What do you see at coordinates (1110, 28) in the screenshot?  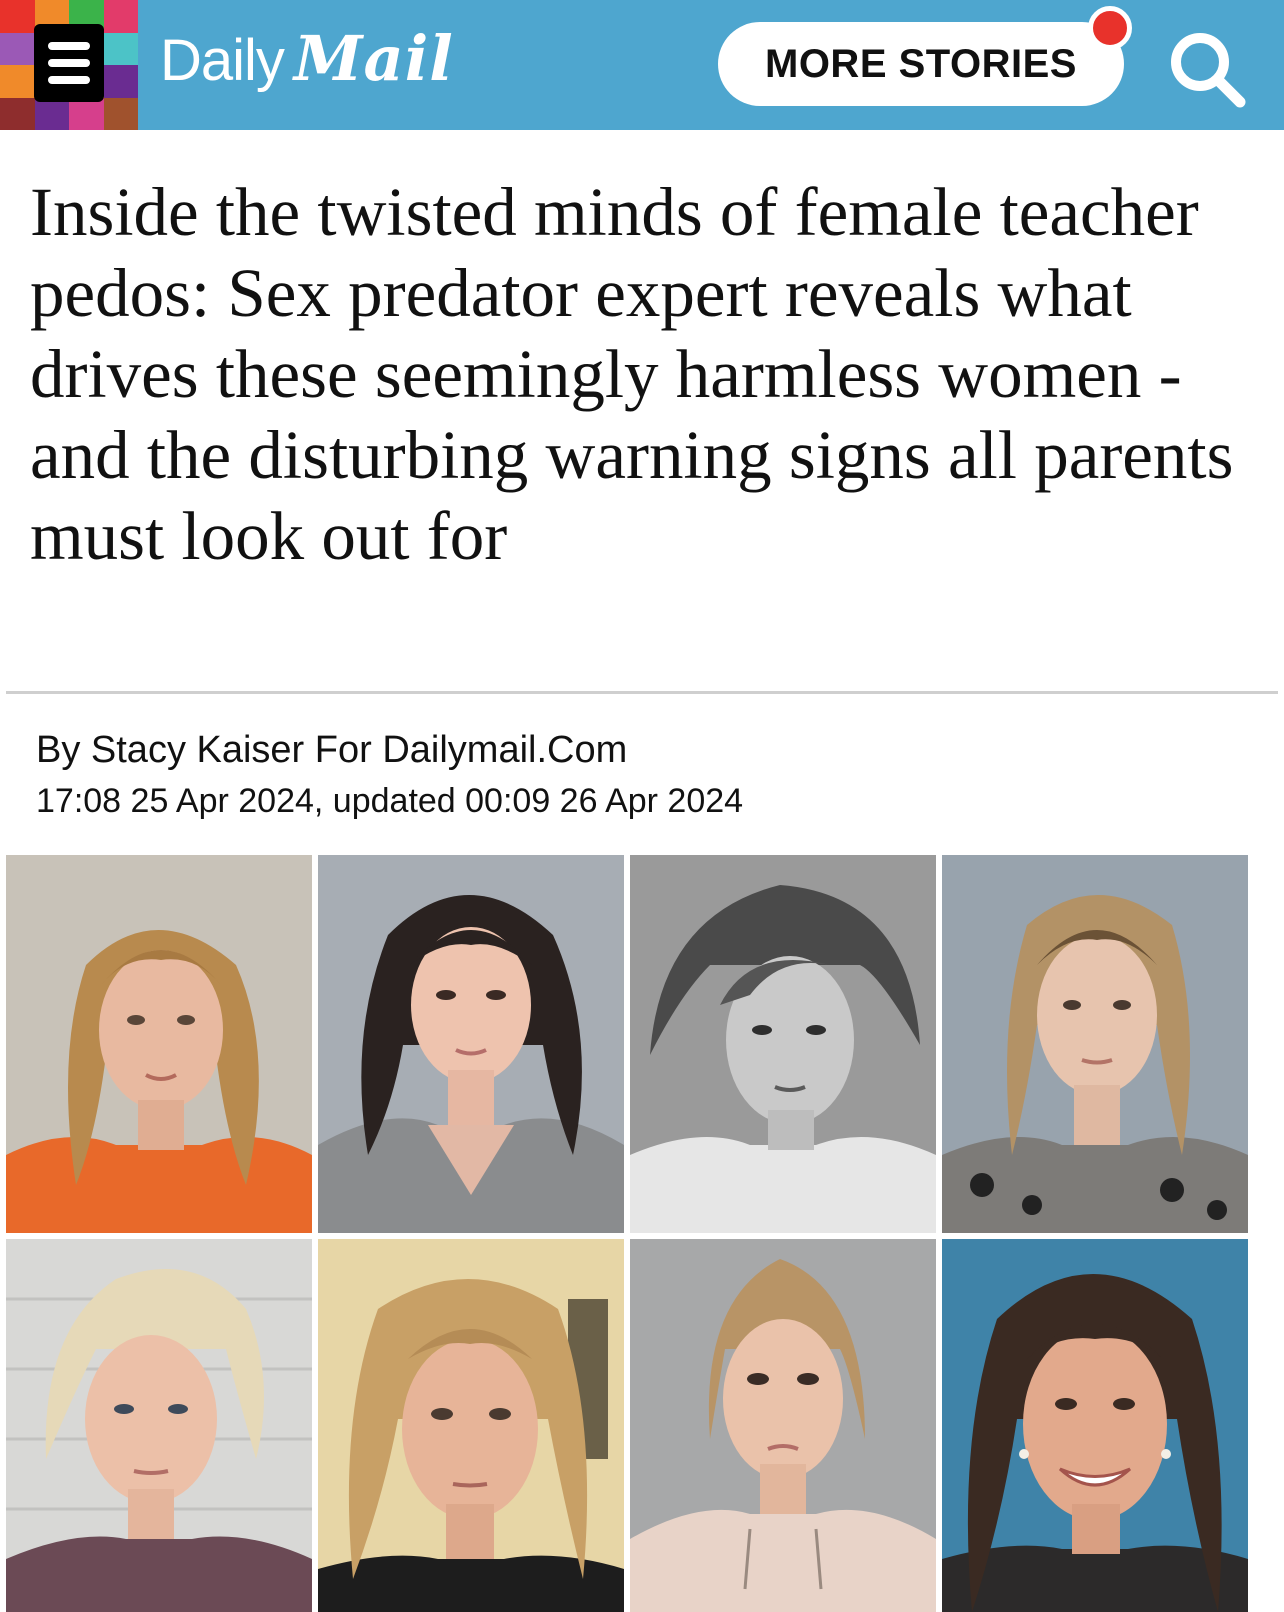 I see `notification-dot` at bounding box center [1110, 28].